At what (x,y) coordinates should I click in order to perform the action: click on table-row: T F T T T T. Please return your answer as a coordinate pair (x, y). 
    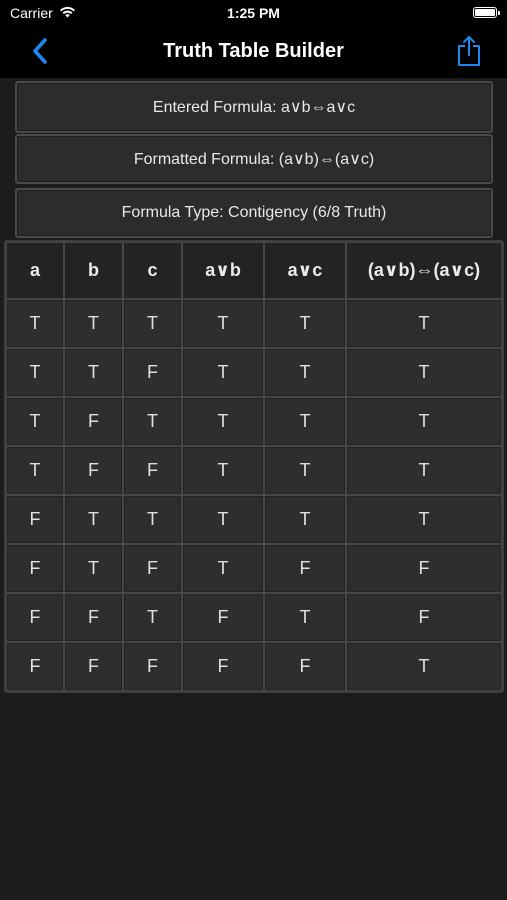
    Looking at the image, I should click on (254, 421).